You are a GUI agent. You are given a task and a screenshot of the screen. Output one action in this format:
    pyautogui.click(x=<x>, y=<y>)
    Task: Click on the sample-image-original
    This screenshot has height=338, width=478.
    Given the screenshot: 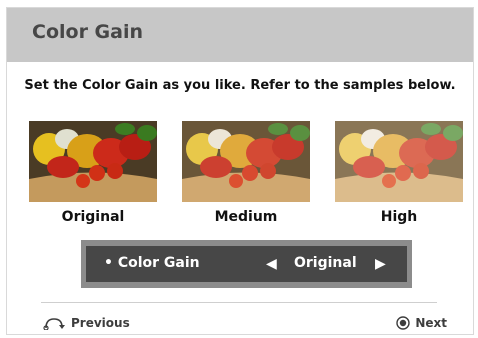 What is the action you would take?
    pyautogui.click(x=93, y=161)
    